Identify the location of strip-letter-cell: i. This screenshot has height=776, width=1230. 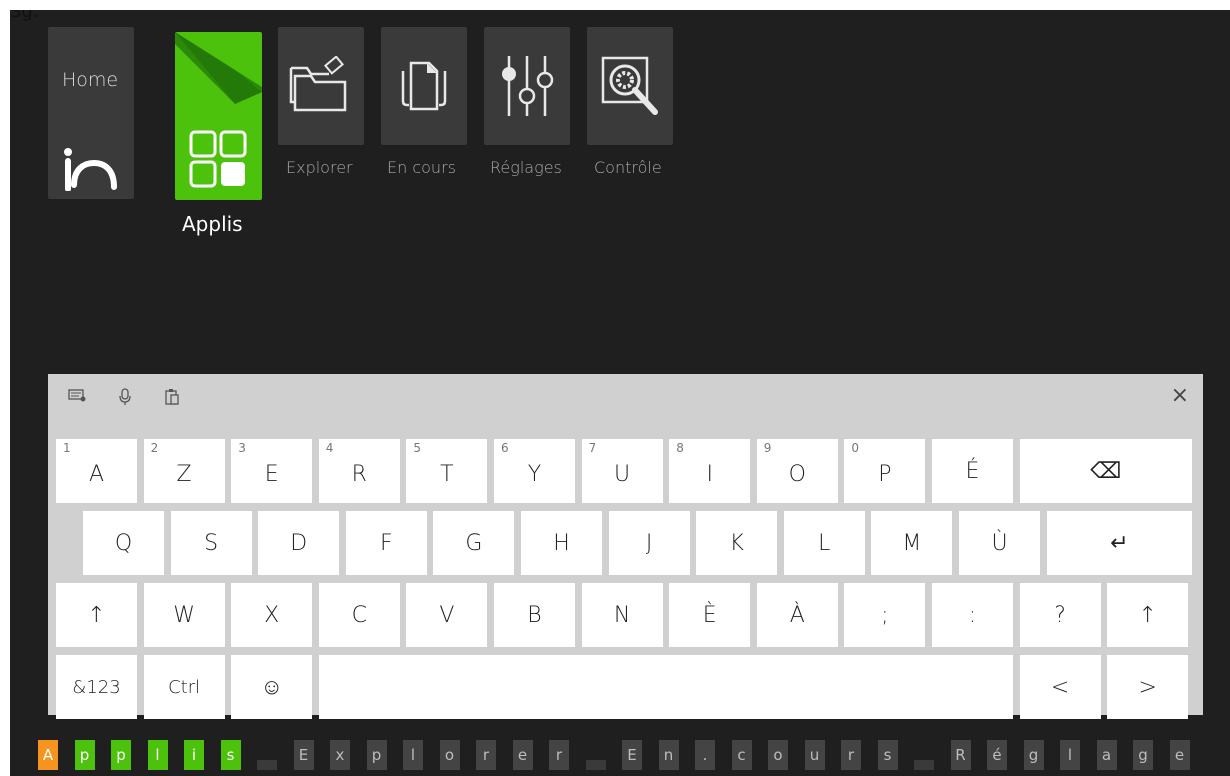
(194, 755).